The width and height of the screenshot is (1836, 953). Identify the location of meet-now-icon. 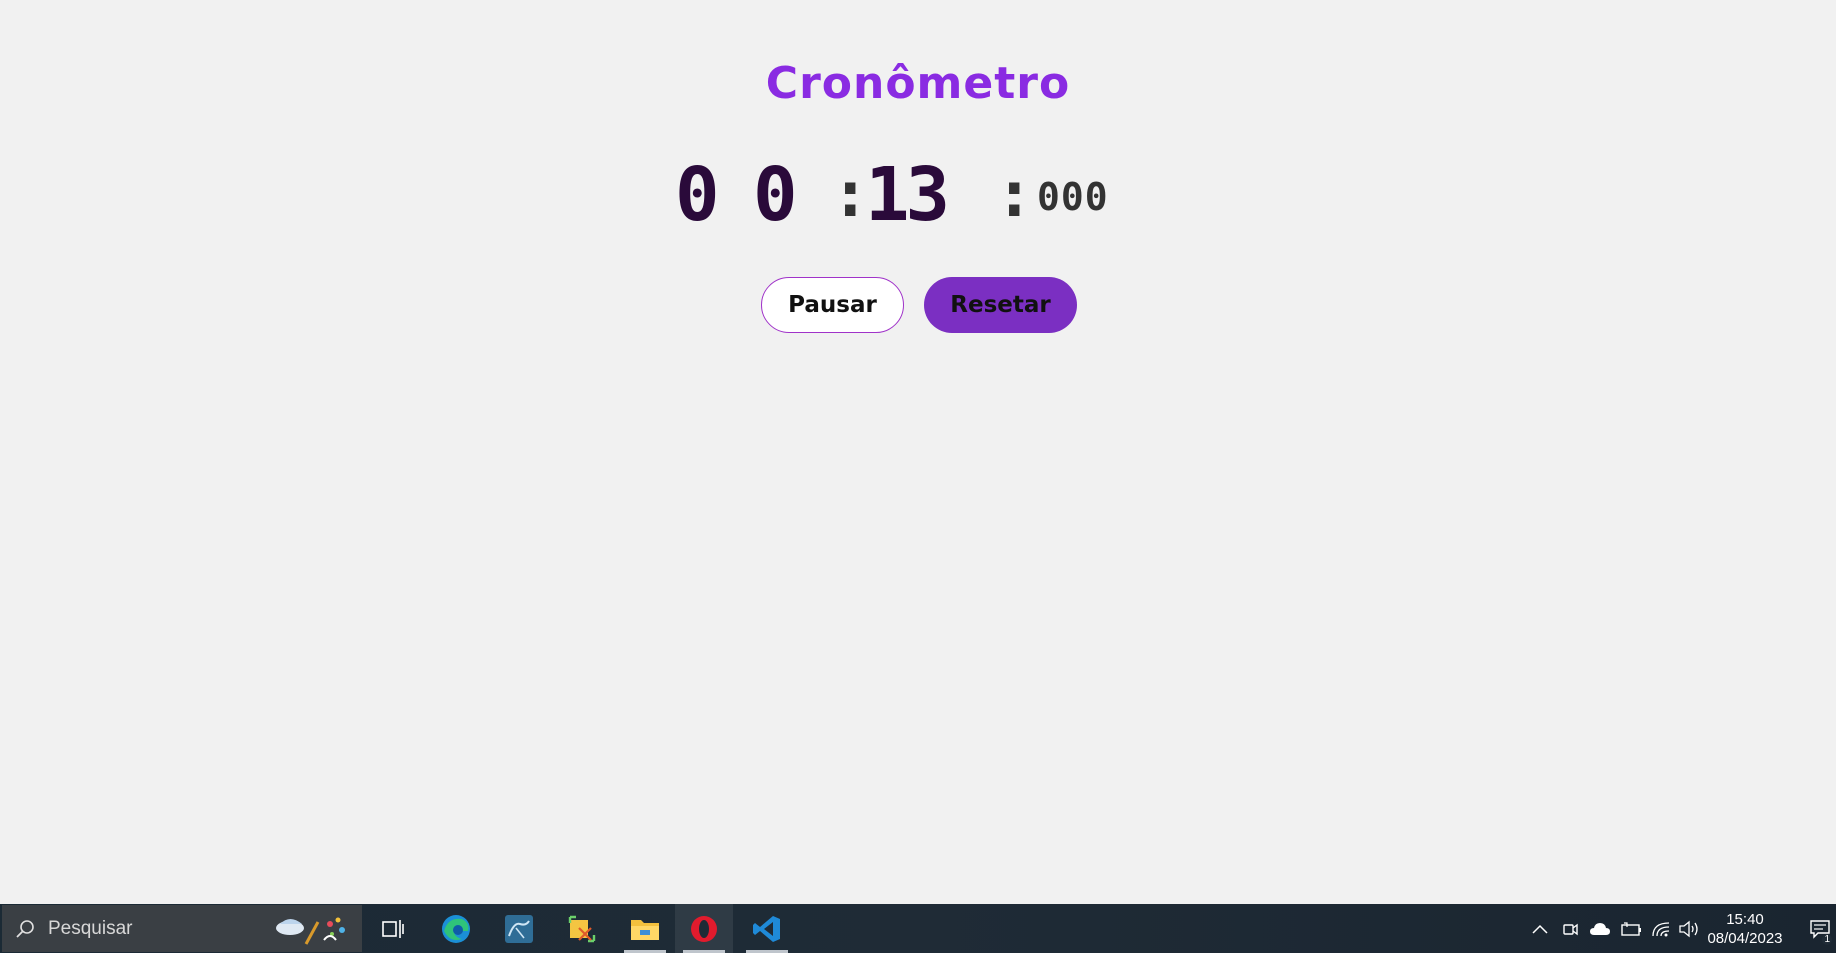
(1570, 929).